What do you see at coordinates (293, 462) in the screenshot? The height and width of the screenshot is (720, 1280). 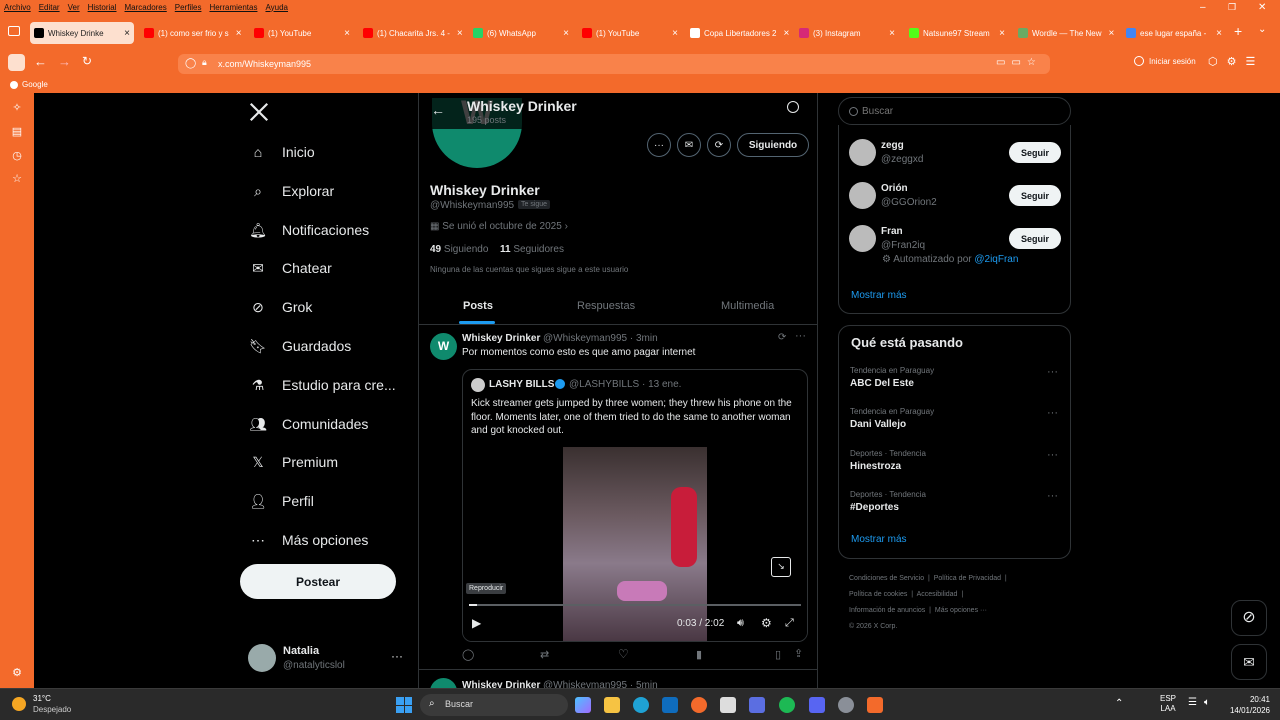 I see `nav-premium: 𝕏 Premium` at bounding box center [293, 462].